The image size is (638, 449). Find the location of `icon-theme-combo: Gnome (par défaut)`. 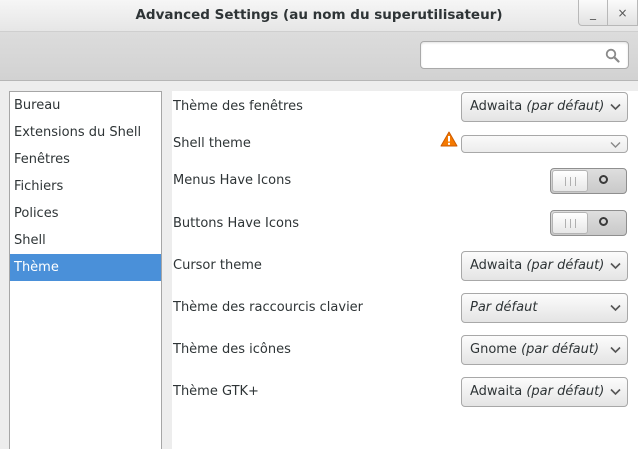

icon-theme-combo: Gnome (par défaut) is located at coordinates (544, 350).